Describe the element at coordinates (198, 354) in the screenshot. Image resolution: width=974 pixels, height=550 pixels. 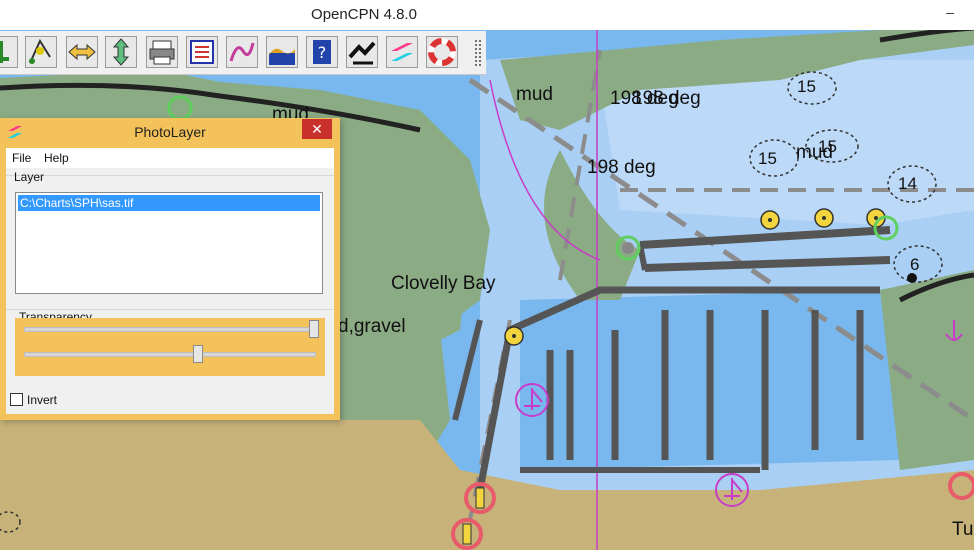
I see `secondary-slider-thumb` at that location.